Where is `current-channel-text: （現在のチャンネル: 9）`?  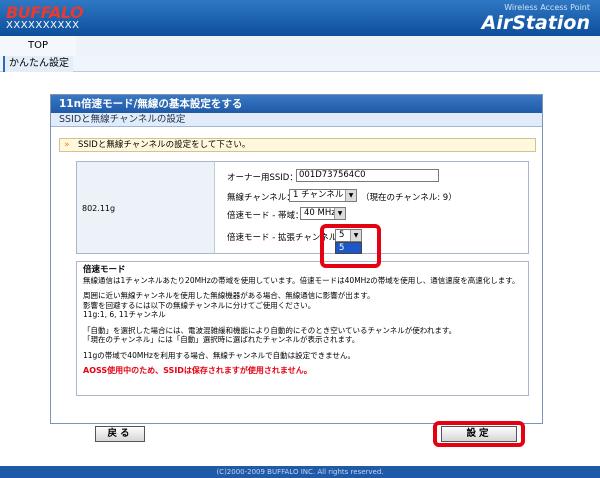 current-channel-text: （現在のチャンネル: 9） is located at coordinates (409, 198).